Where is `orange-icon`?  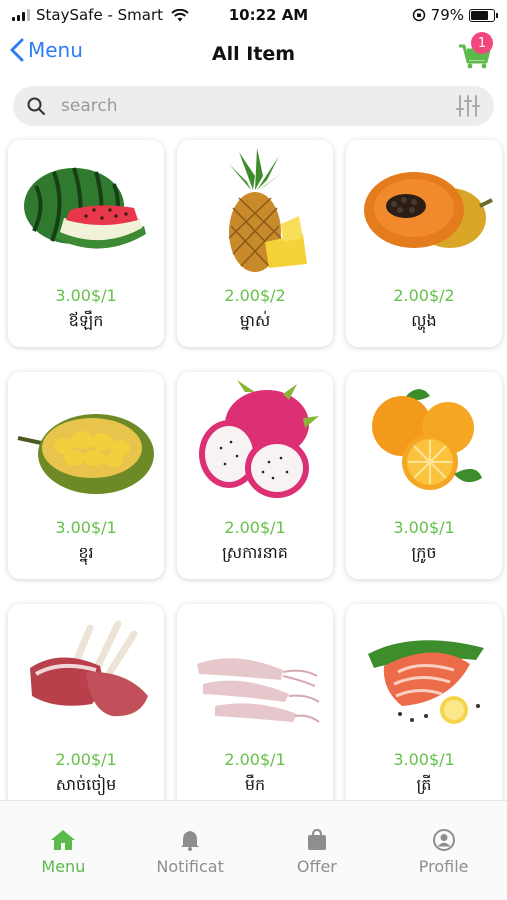
orange-icon is located at coordinates (427, 439).